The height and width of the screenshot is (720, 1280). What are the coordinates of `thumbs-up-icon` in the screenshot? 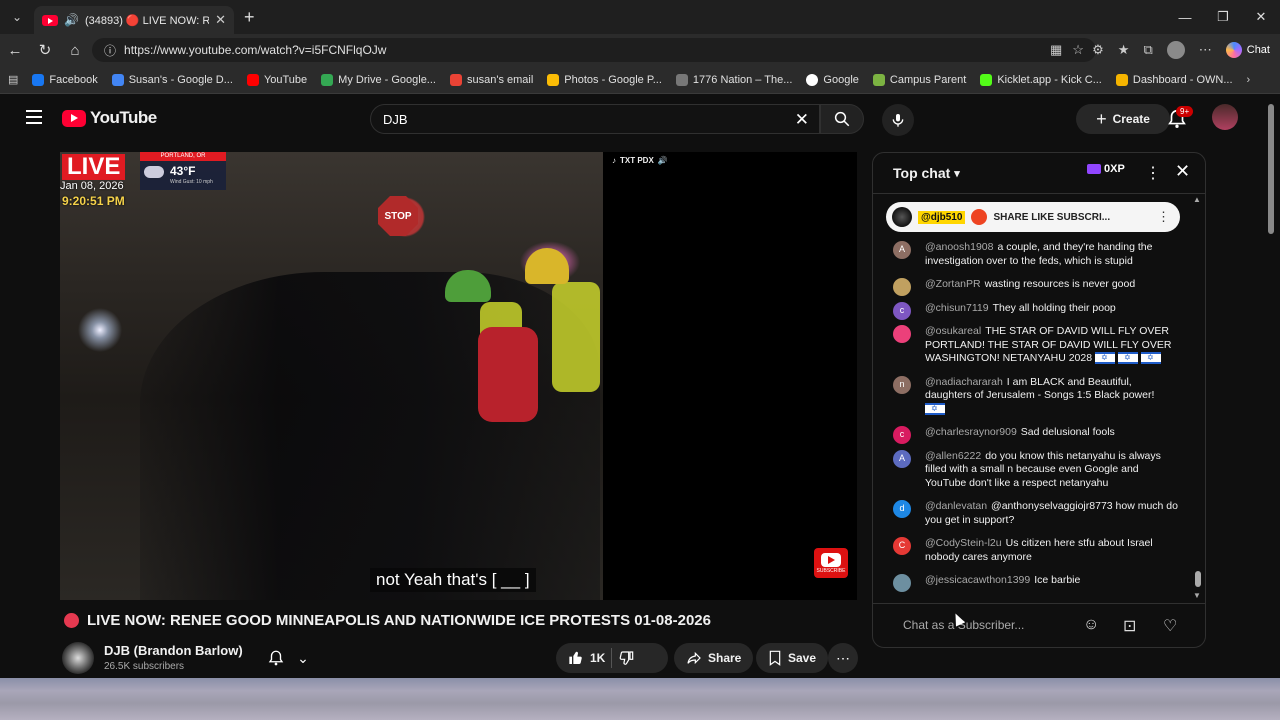 It's located at (575, 658).